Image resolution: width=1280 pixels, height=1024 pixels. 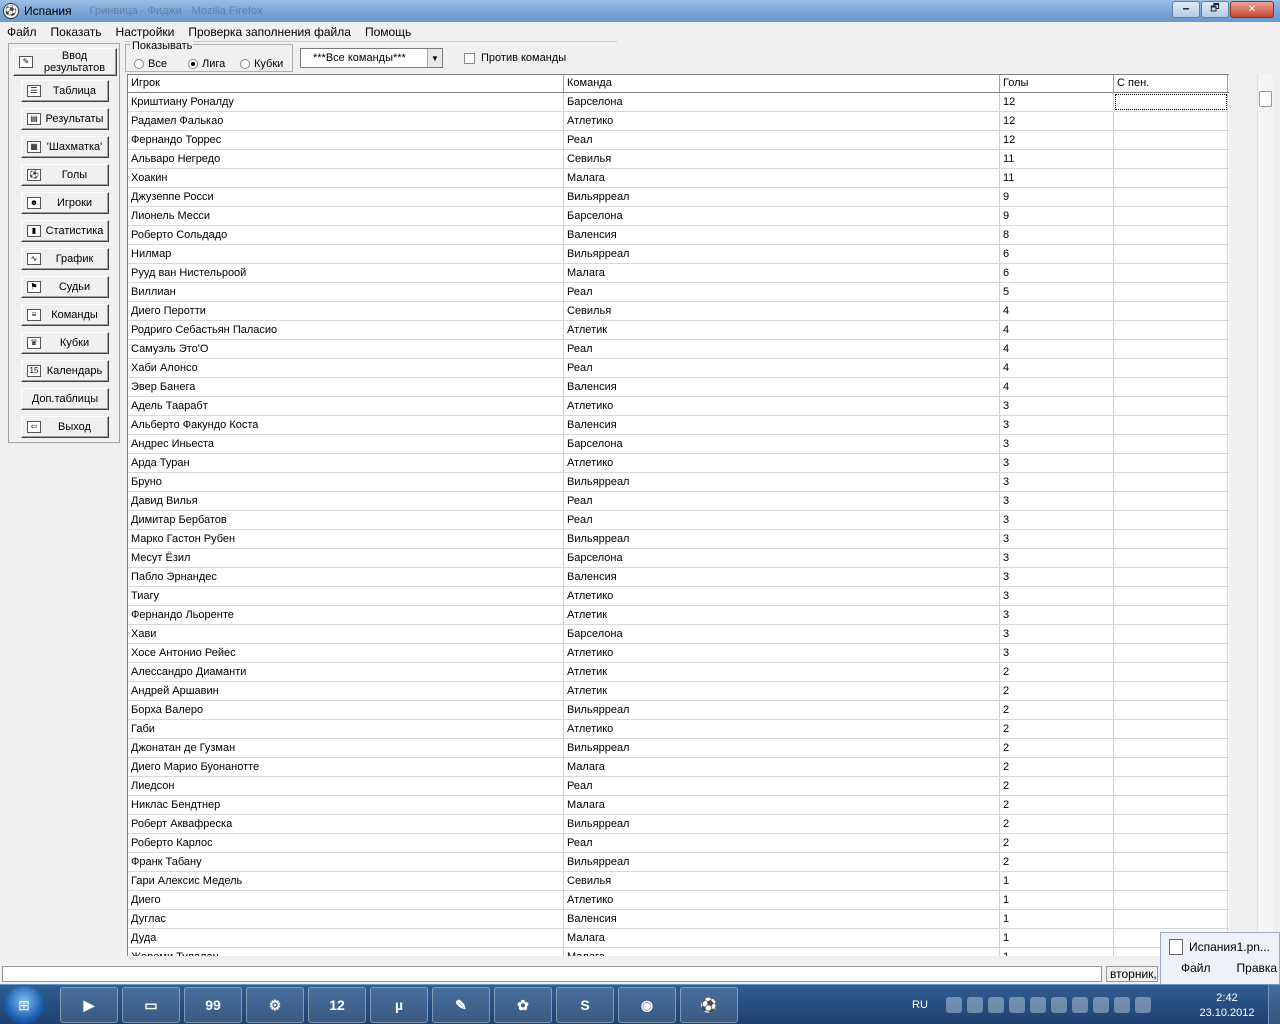 What do you see at coordinates (974, 1005) in the screenshot?
I see `tray-icq-icon` at bounding box center [974, 1005].